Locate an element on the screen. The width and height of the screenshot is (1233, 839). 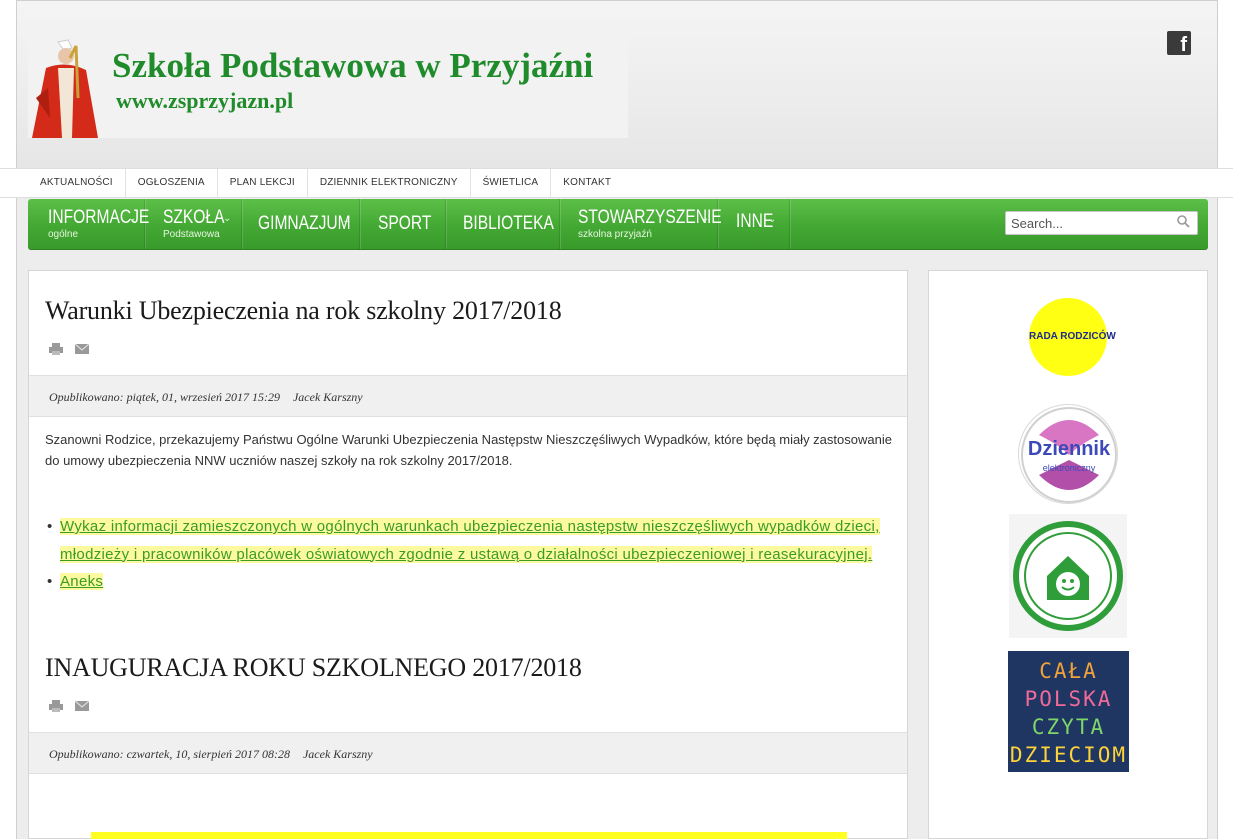
szkola-promujaca-zdrowie-badge is located at coordinates (1068, 576).